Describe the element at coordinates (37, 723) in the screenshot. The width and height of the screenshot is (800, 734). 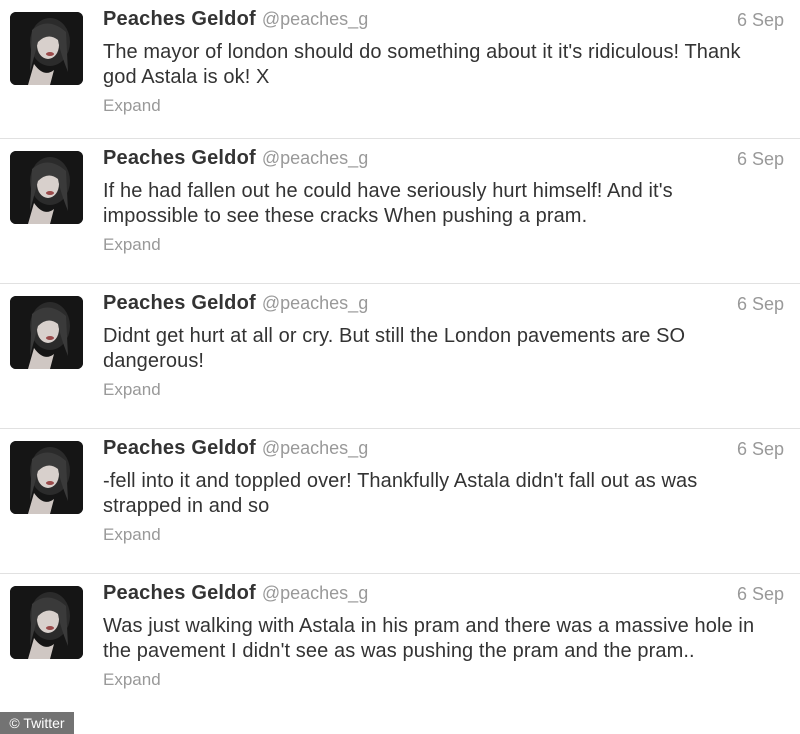
I see `image-credit: © Twitter` at that location.